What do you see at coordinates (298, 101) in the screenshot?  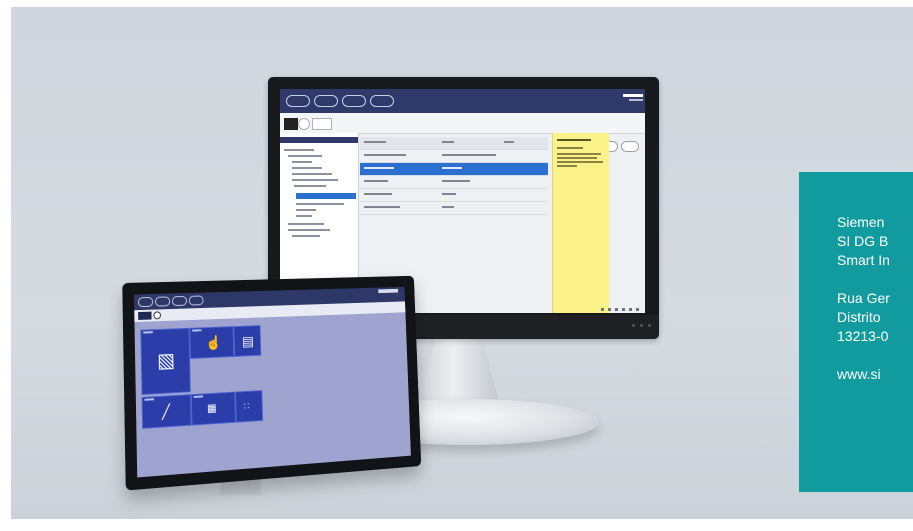 I see `home-button` at bounding box center [298, 101].